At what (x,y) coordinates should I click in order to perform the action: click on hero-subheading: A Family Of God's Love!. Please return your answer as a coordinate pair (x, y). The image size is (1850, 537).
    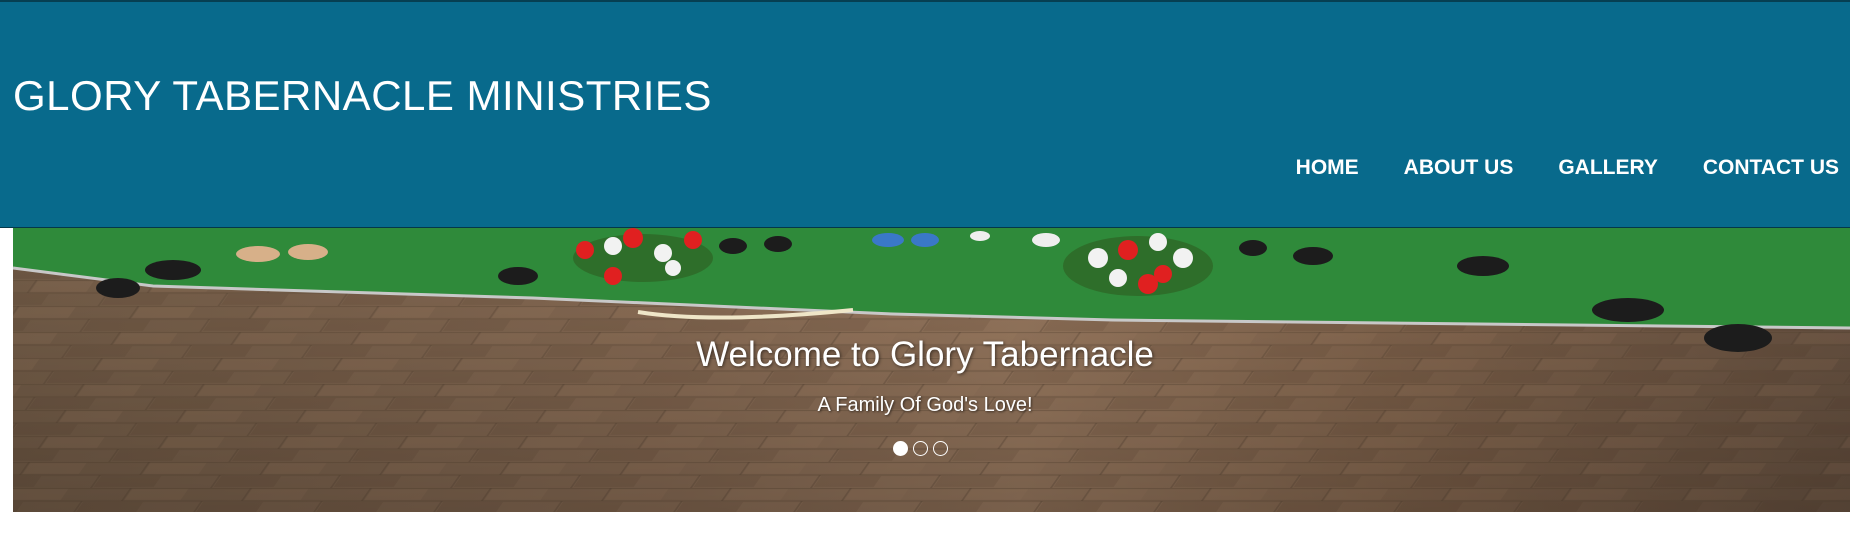
    Looking at the image, I should click on (925, 405).